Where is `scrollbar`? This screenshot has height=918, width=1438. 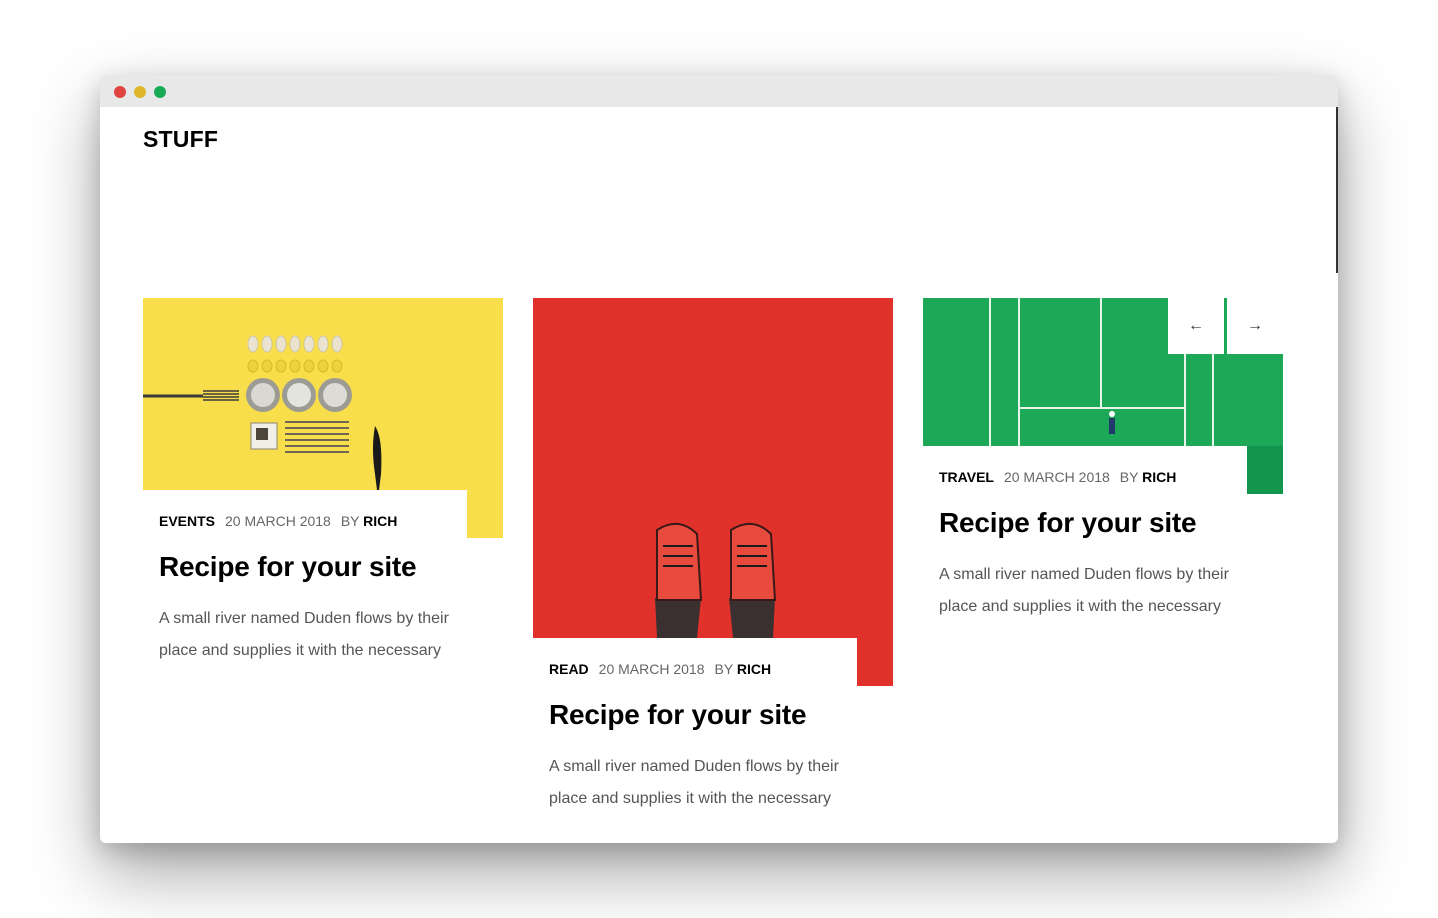
scrollbar is located at coordinates (1337, 190).